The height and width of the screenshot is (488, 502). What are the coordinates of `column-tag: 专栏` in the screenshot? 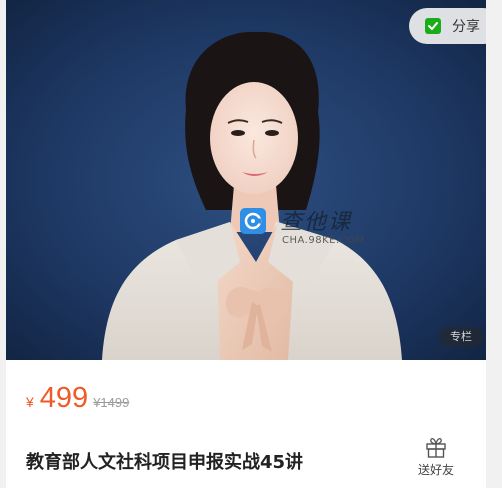 It's located at (461, 337).